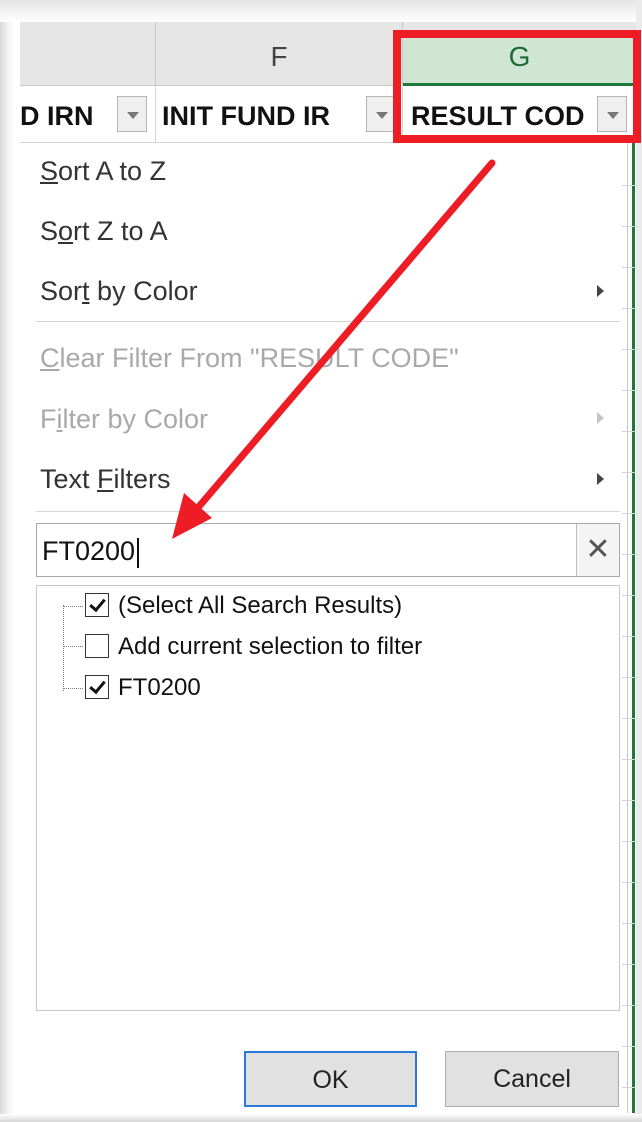 The height and width of the screenshot is (1122, 642). Describe the element at coordinates (597, 550) in the screenshot. I see `close-icon: ✕` at that location.